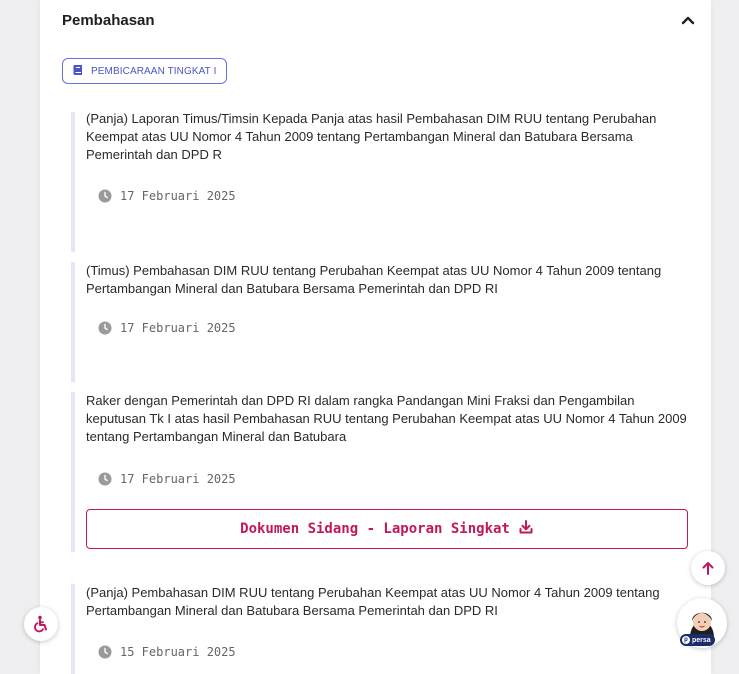 The image size is (739, 674). Describe the element at coordinates (702, 623) in the screenshot. I see `virtual-assistant-button: p persa` at that location.